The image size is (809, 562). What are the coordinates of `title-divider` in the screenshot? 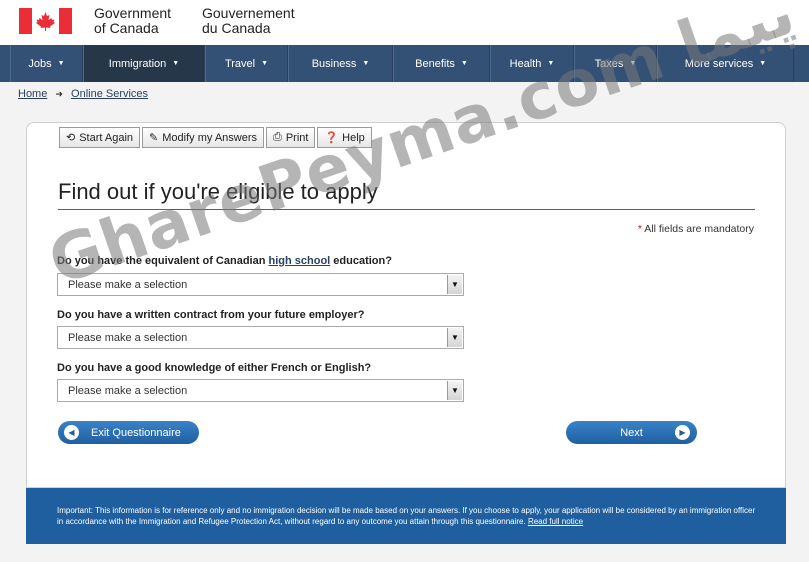 It's located at (406, 209).